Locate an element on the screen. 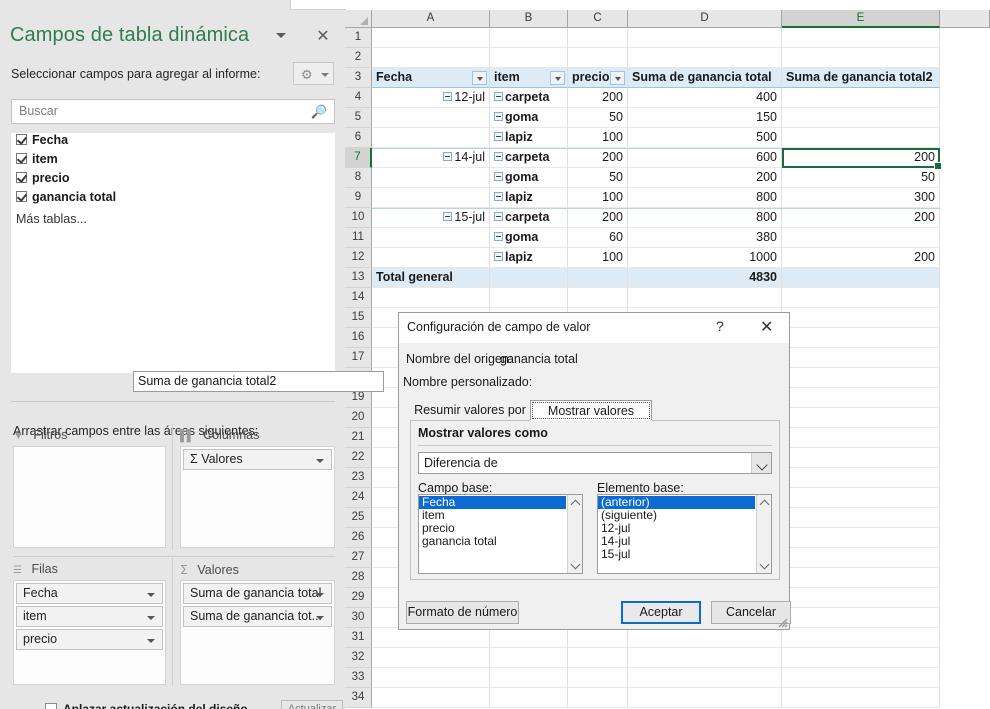 The width and height of the screenshot is (990, 709). cell-a12 is located at coordinates (431, 258).